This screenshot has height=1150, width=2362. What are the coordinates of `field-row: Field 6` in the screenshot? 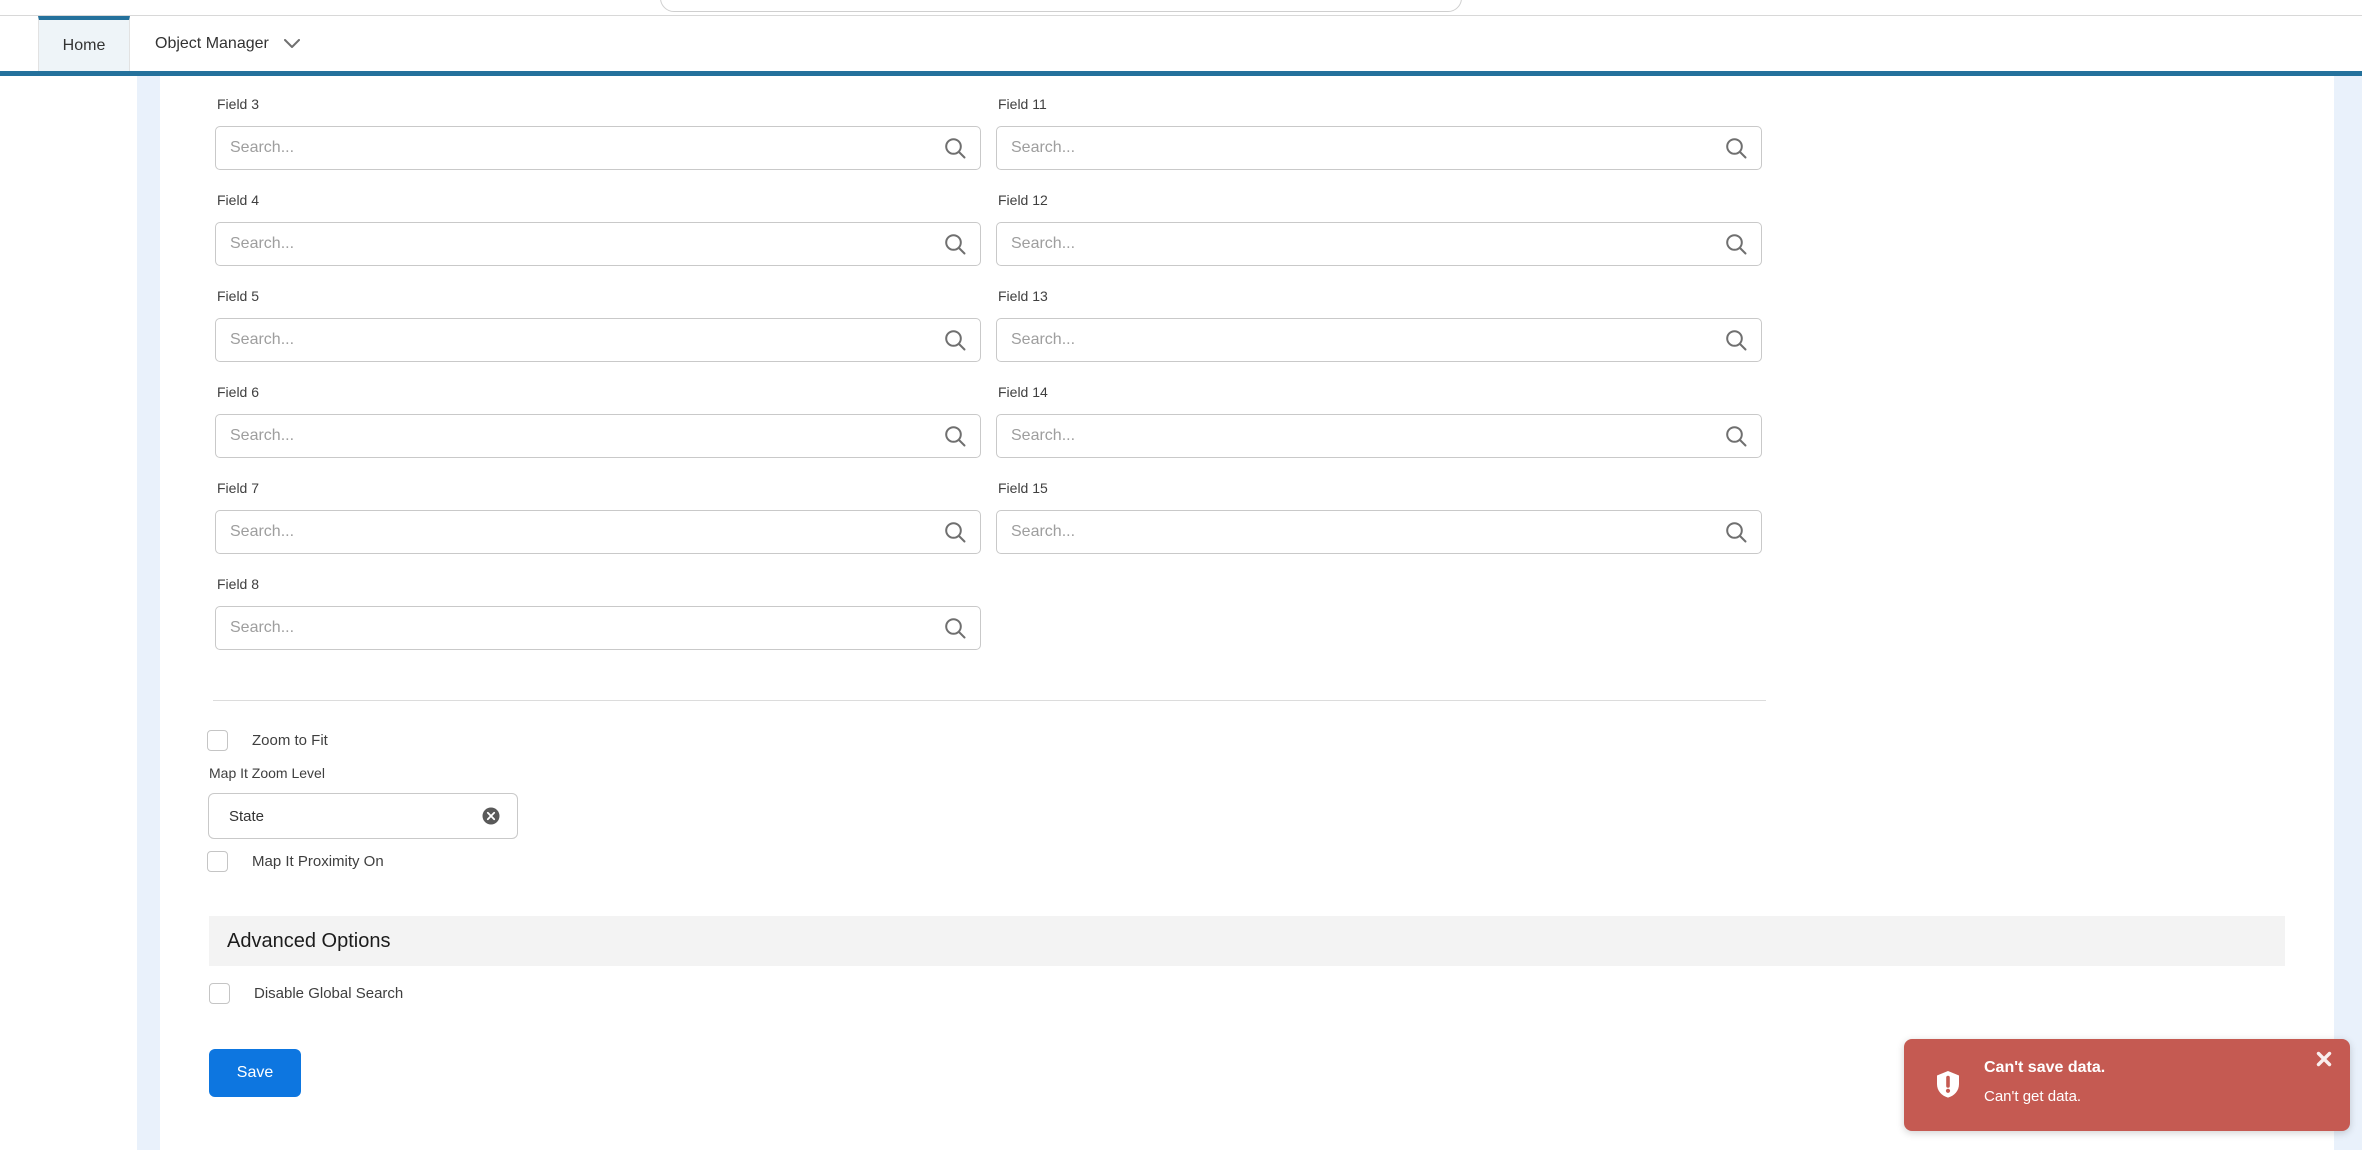 It's located at (598, 421).